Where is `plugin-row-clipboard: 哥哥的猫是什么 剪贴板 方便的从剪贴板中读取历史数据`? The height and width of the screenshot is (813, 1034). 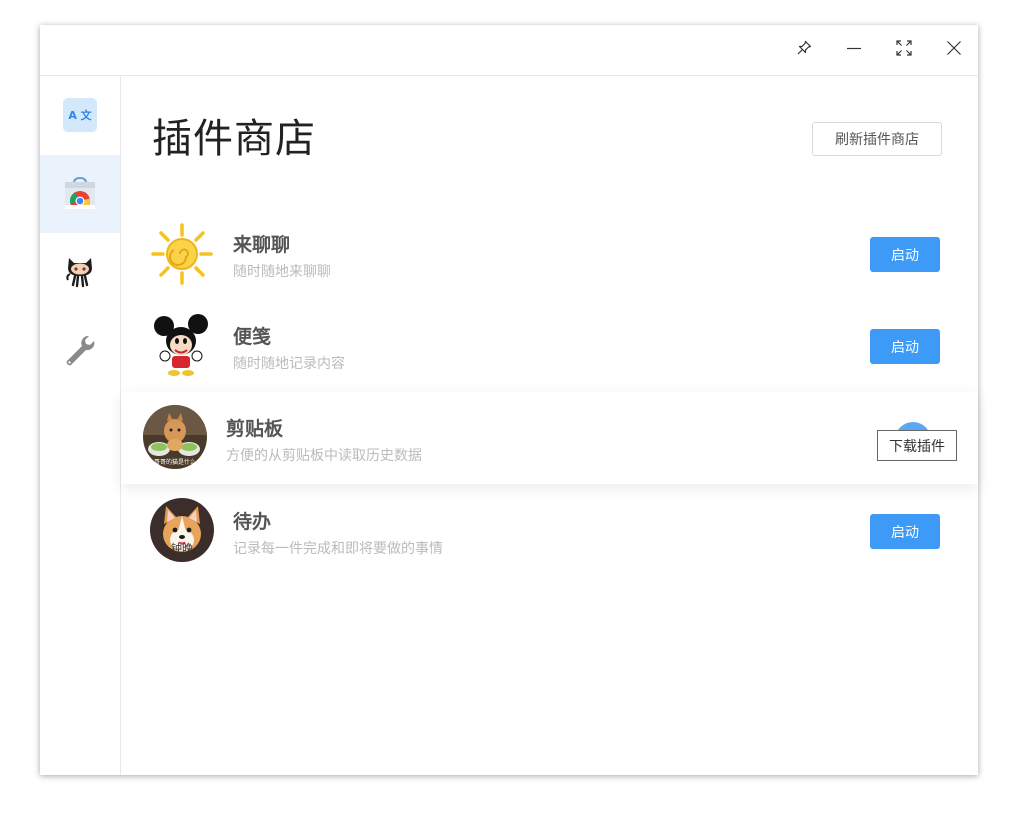 plugin-row-clipboard: 哥哥的猫是什么 剪贴板 方便的从剪贴板中读取历史数据 is located at coordinates (549, 438).